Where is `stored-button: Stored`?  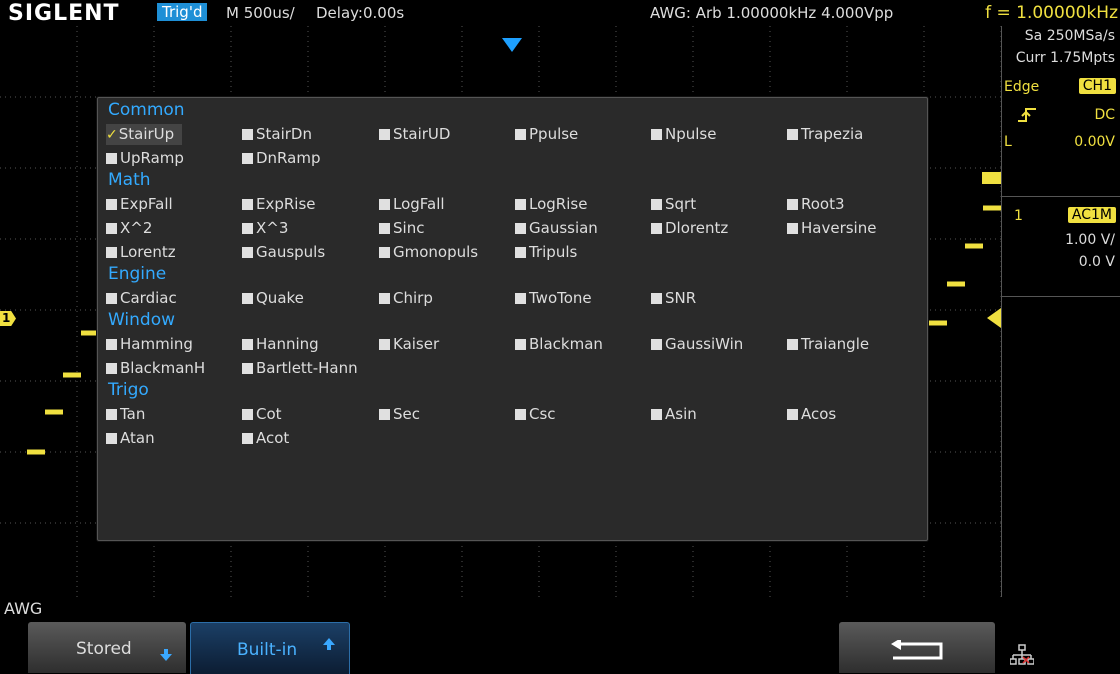
stored-button: Stored is located at coordinates (107, 647).